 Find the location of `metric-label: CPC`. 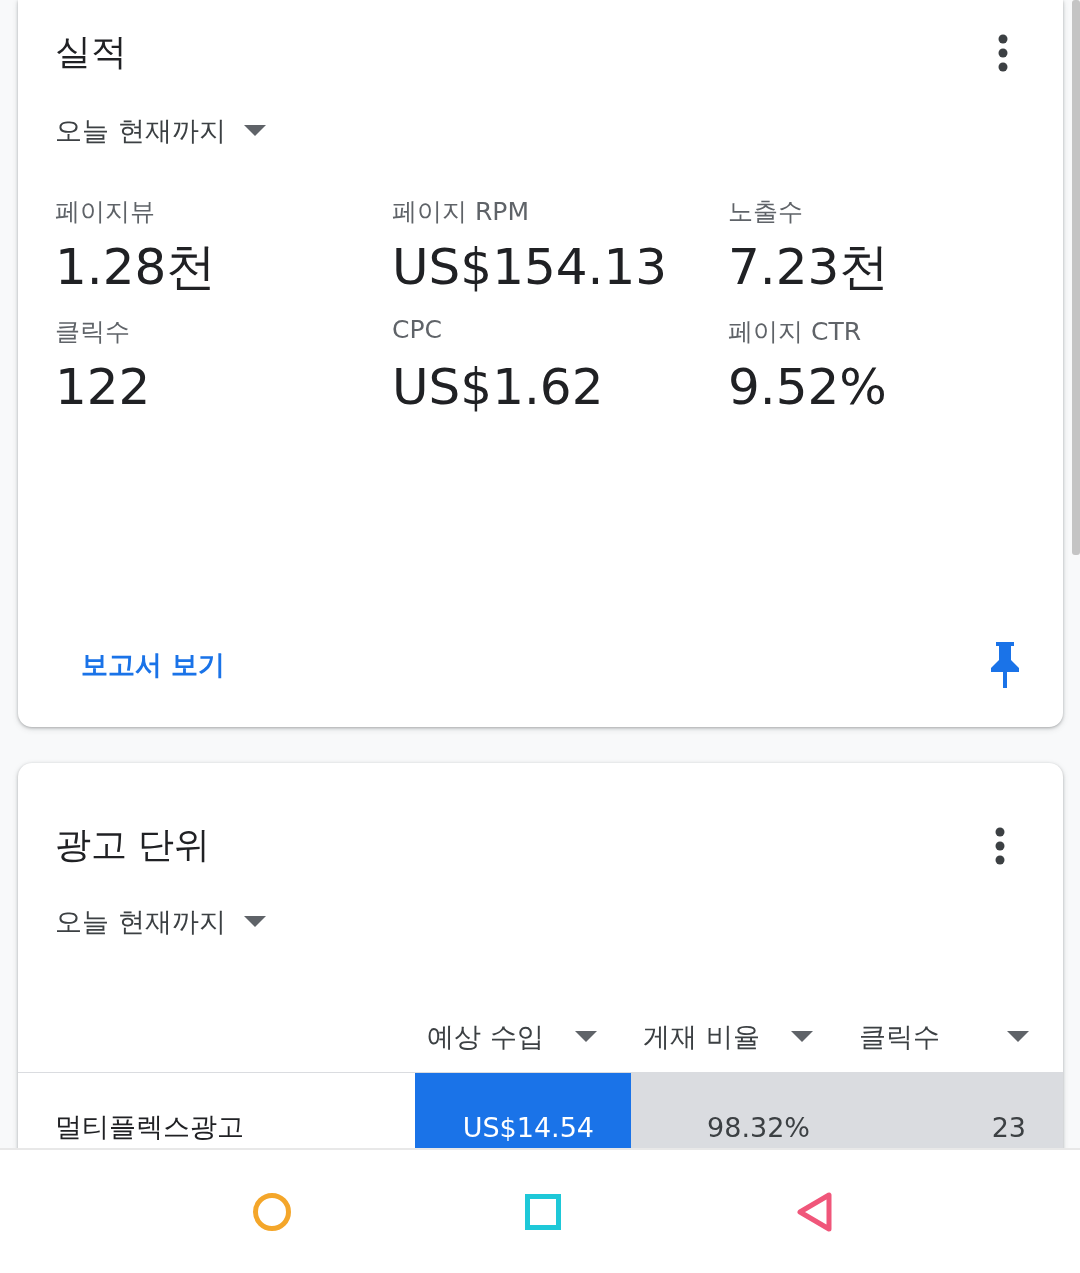

metric-label: CPC is located at coordinates (417, 330).